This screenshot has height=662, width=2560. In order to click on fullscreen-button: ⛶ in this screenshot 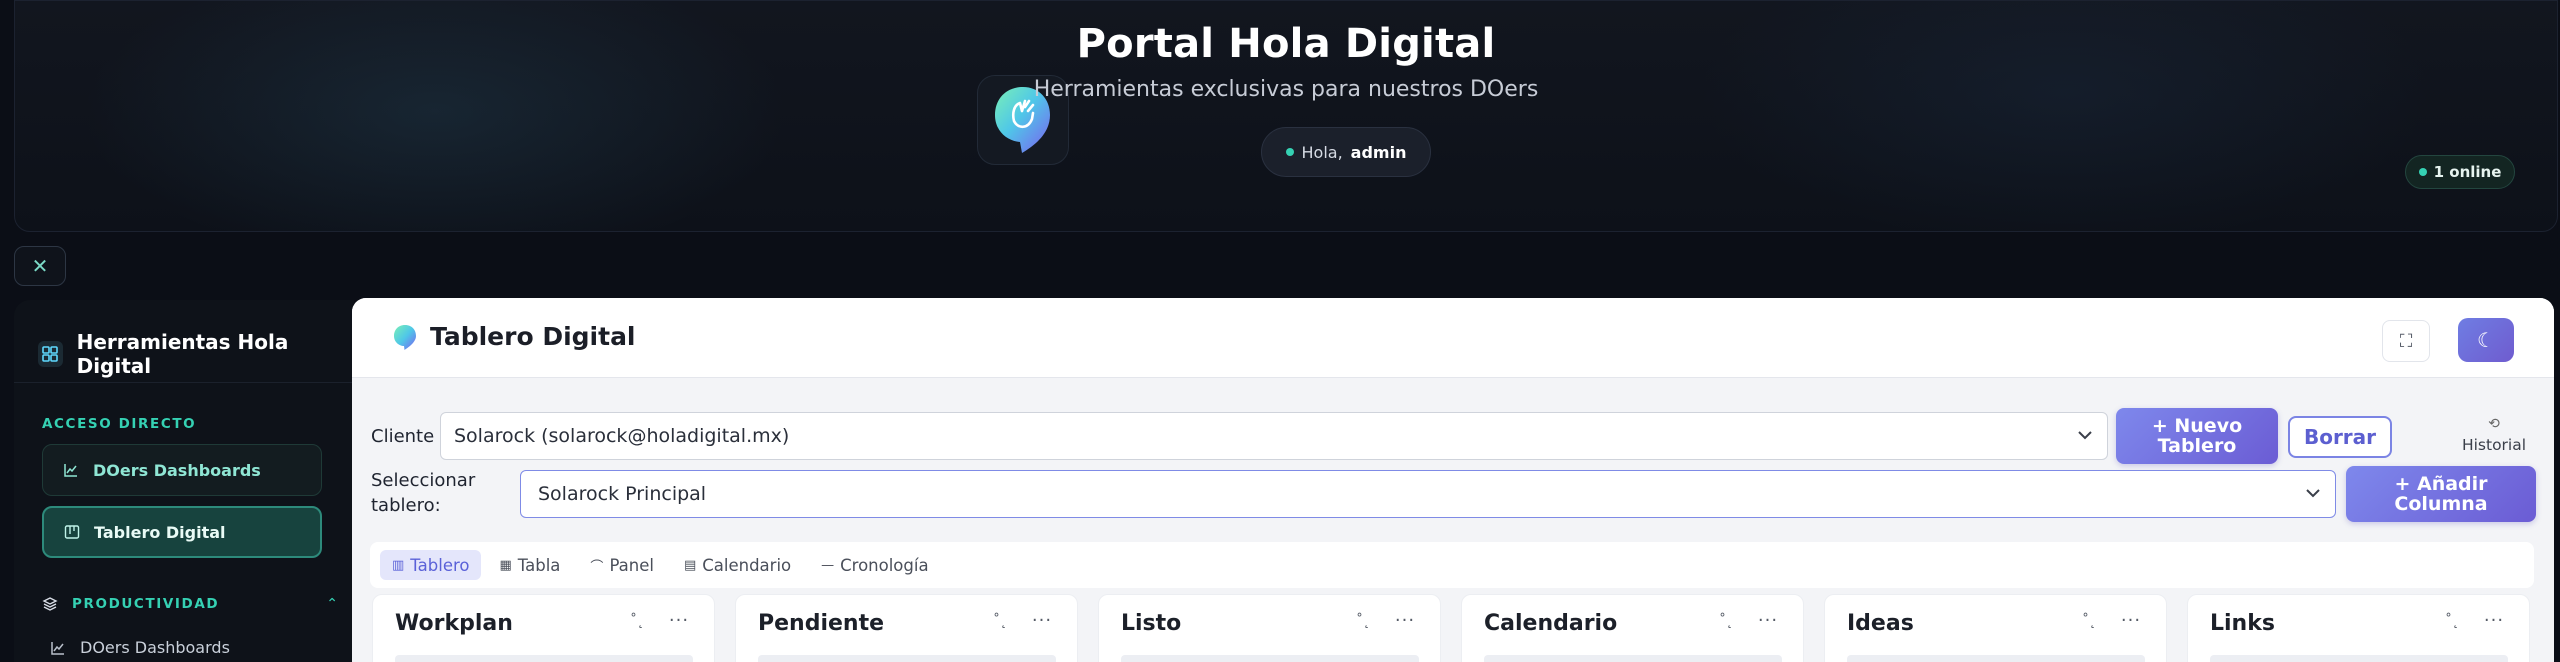, I will do `click(2406, 341)`.